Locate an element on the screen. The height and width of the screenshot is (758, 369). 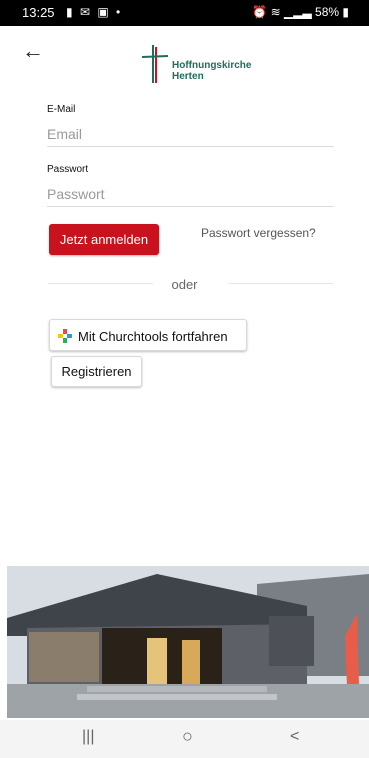
status-right: ⏰ ≋ ▁▂▃ 58% ▮ is located at coordinates (300, 12).